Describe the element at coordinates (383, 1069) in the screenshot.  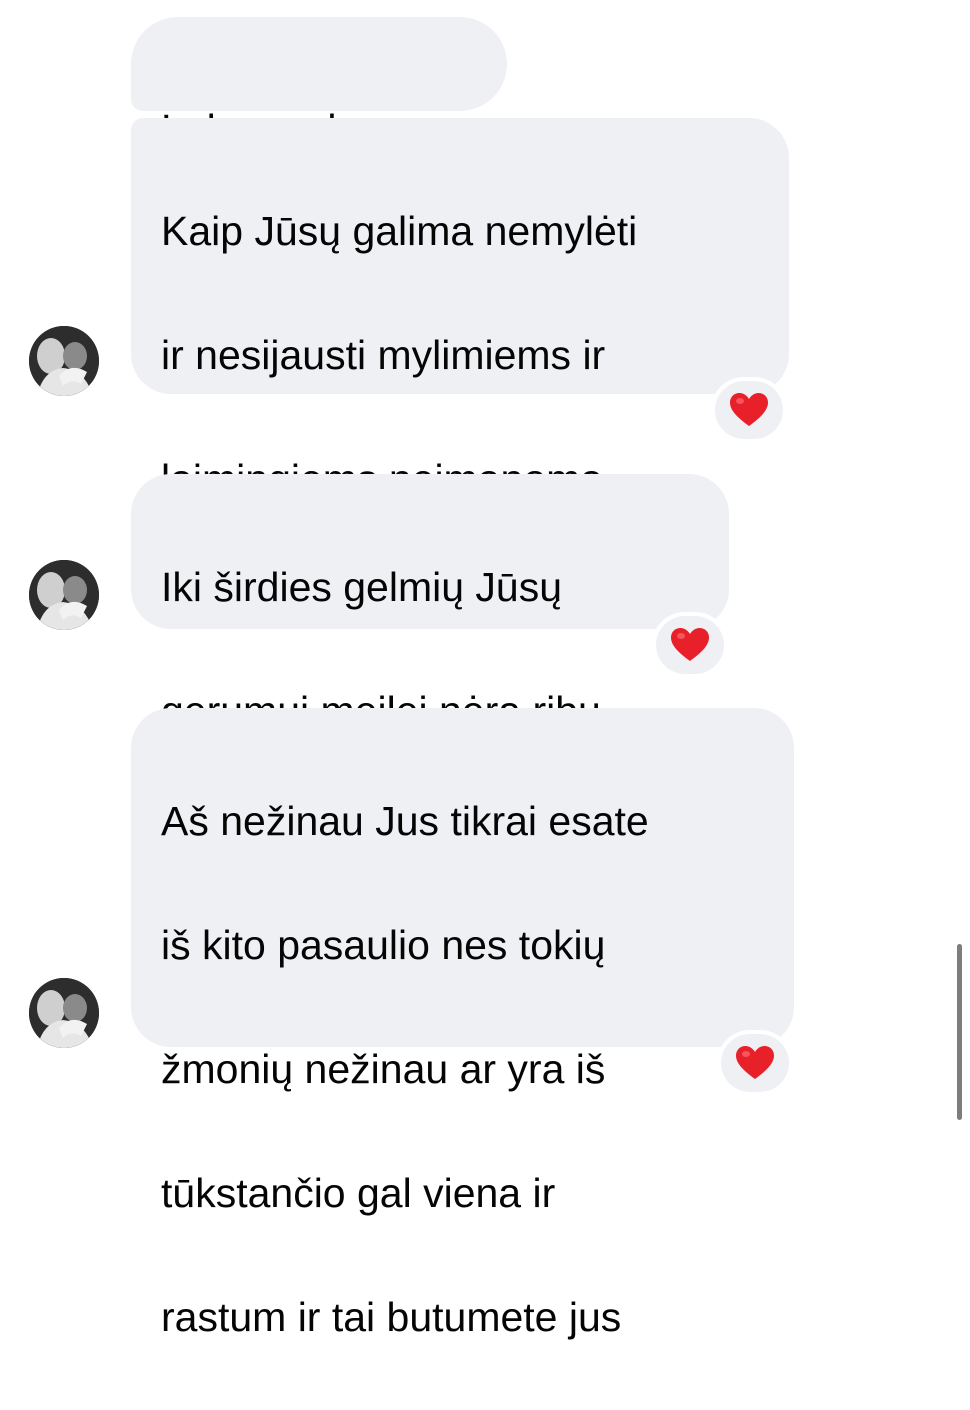
I see `message-text-line: žmonių nežinau ar yra iš` at that location.